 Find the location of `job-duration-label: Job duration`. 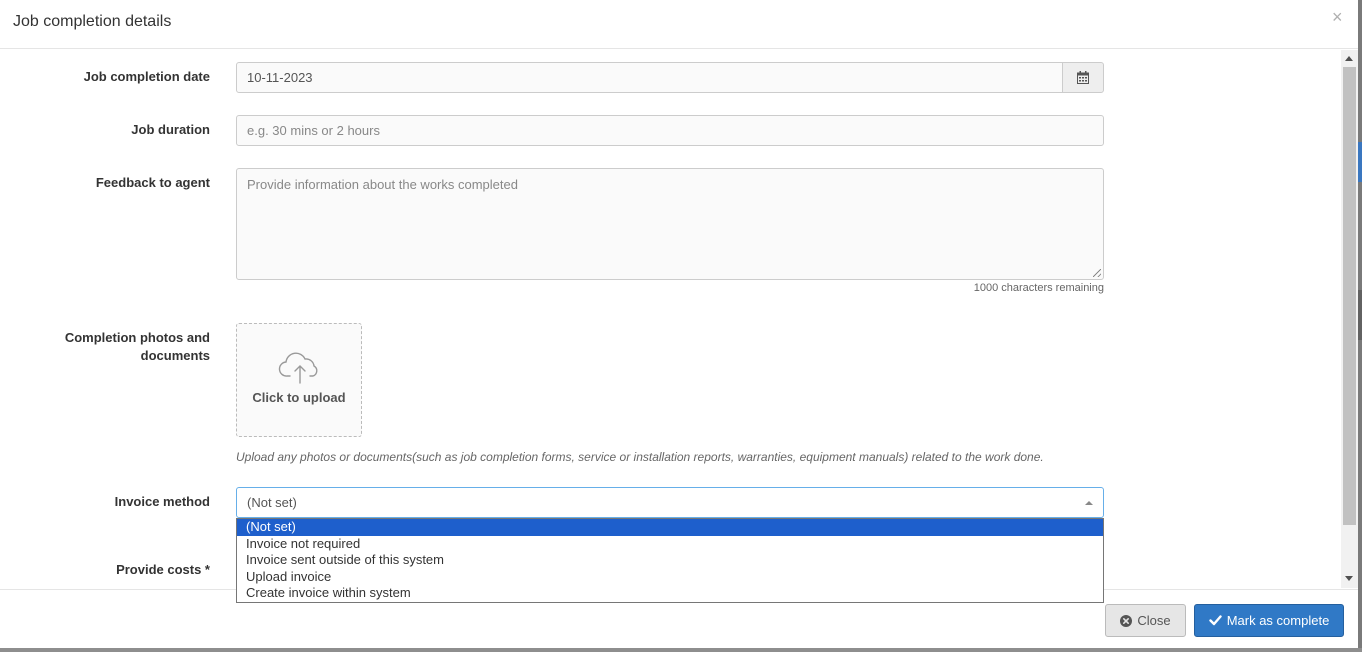

job-duration-label: Job duration is located at coordinates (170, 129).